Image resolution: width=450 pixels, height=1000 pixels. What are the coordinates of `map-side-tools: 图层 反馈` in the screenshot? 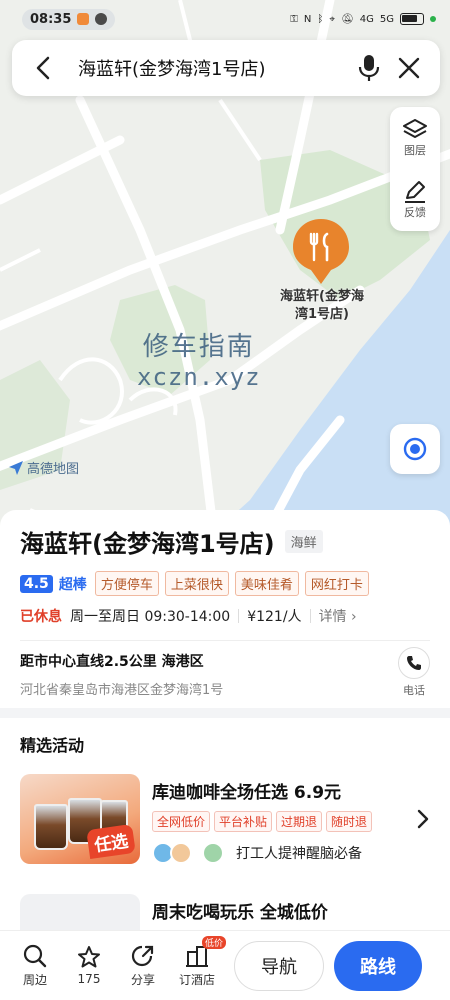 It's located at (415, 169).